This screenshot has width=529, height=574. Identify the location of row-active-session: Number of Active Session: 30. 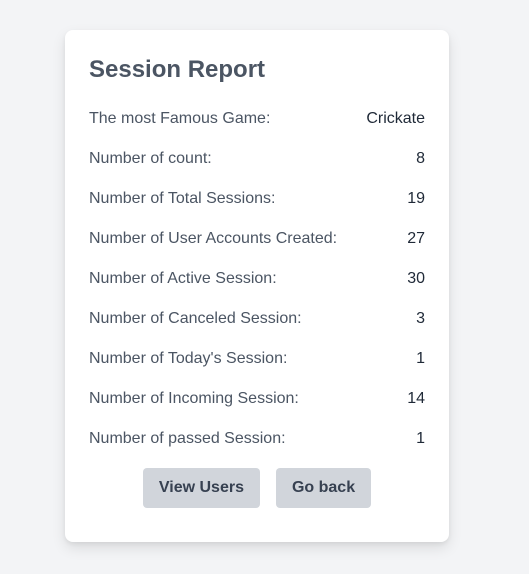
(257, 279).